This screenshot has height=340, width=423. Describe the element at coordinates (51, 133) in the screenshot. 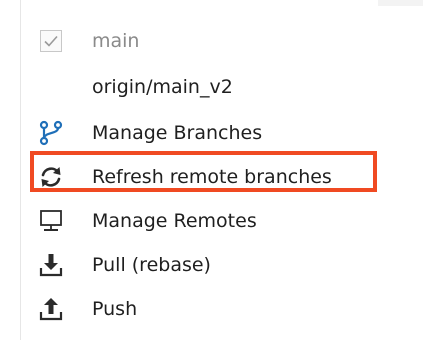

I see `branch-icon` at that location.